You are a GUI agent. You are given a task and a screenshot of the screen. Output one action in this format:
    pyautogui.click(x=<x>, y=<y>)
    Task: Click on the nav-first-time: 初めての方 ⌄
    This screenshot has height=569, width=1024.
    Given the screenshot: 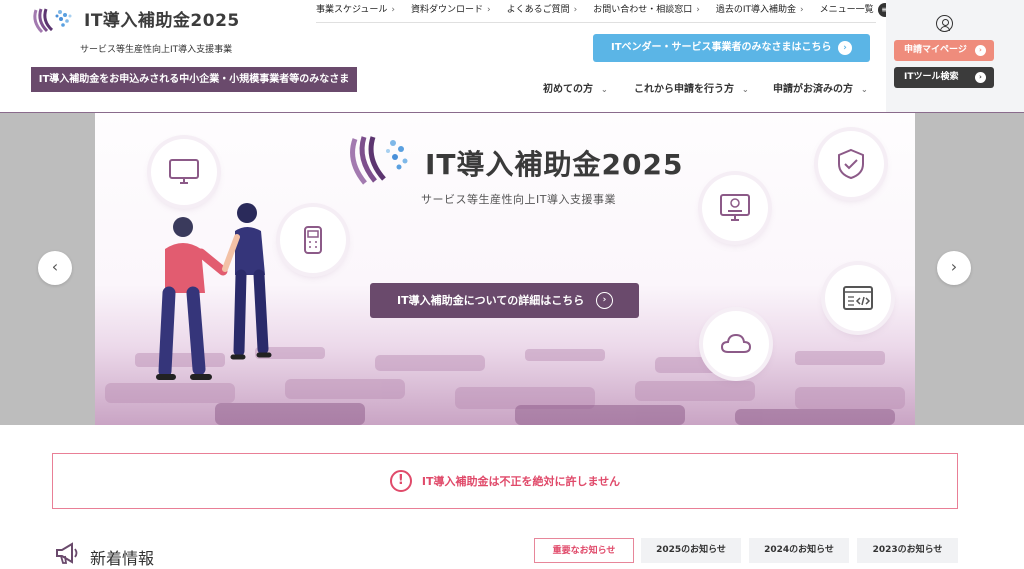 What is the action you would take?
    pyautogui.click(x=575, y=87)
    